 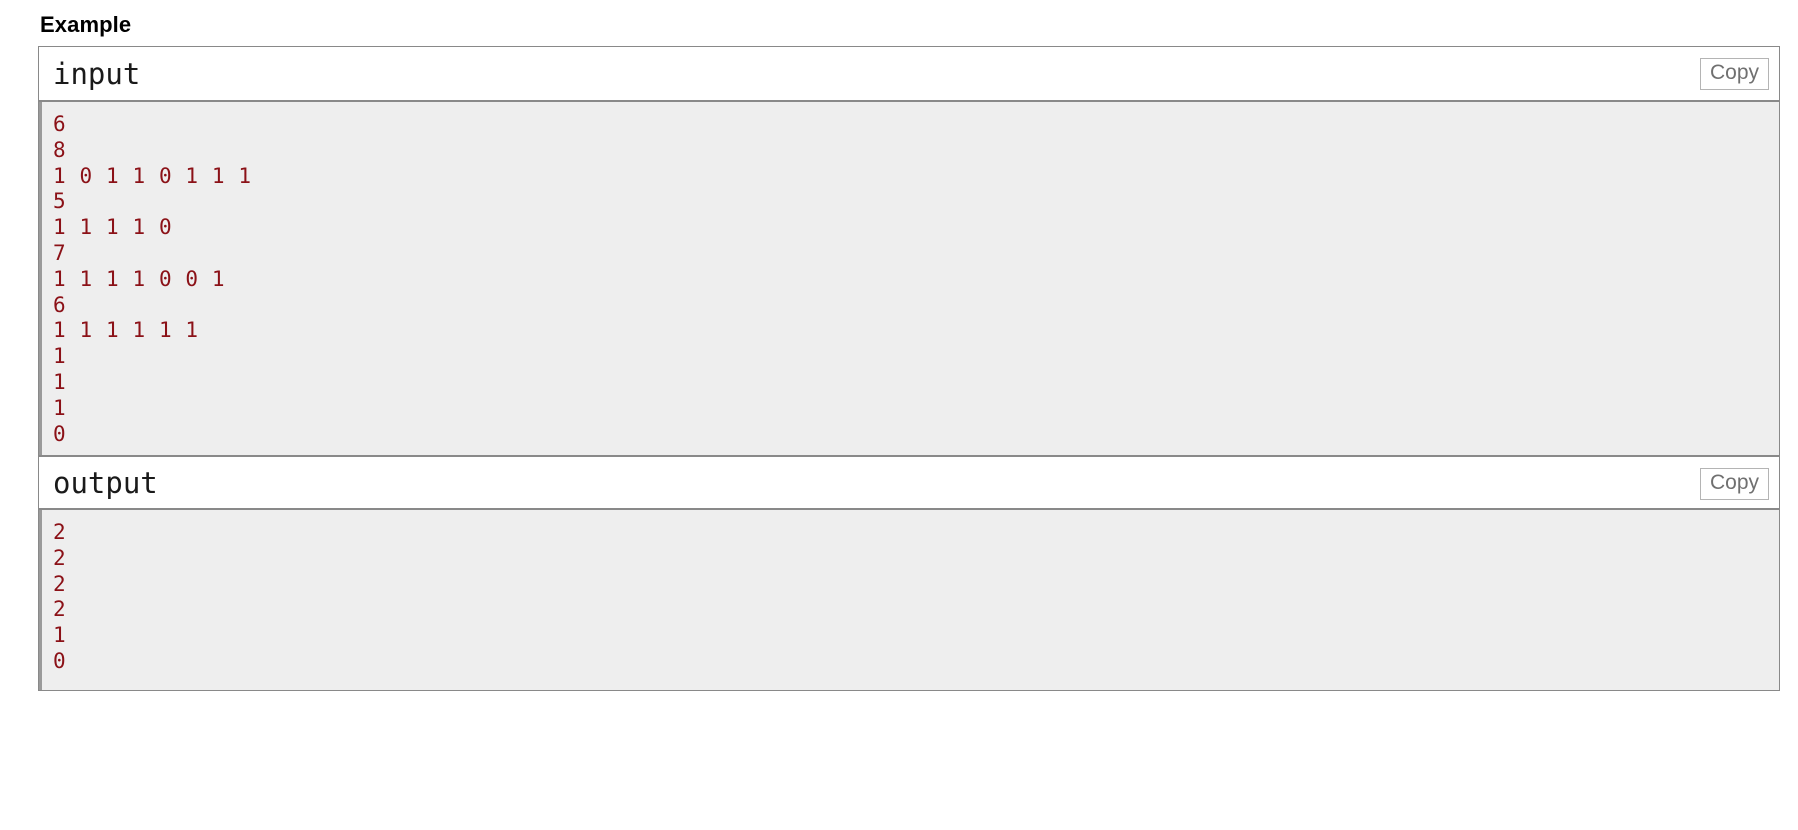 What do you see at coordinates (126, 330) in the screenshot?
I see `io-line: 1 1 1 1 1 1` at bounding box center [126, 330].